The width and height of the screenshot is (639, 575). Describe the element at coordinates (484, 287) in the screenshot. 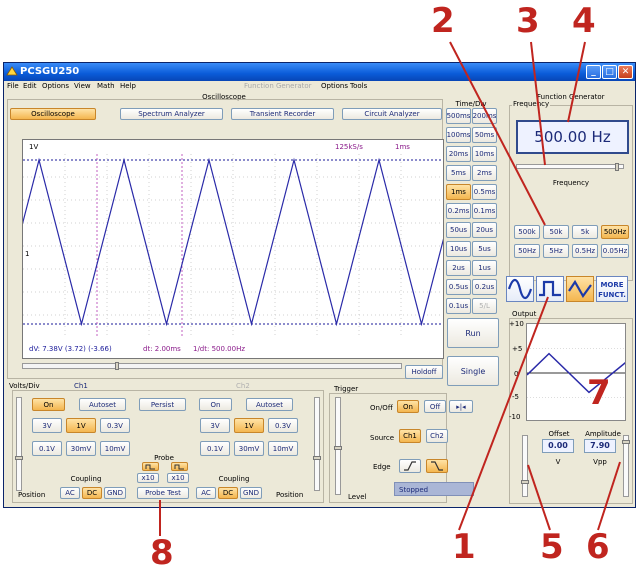

I see `timediv-button: 0.2us` at that location.